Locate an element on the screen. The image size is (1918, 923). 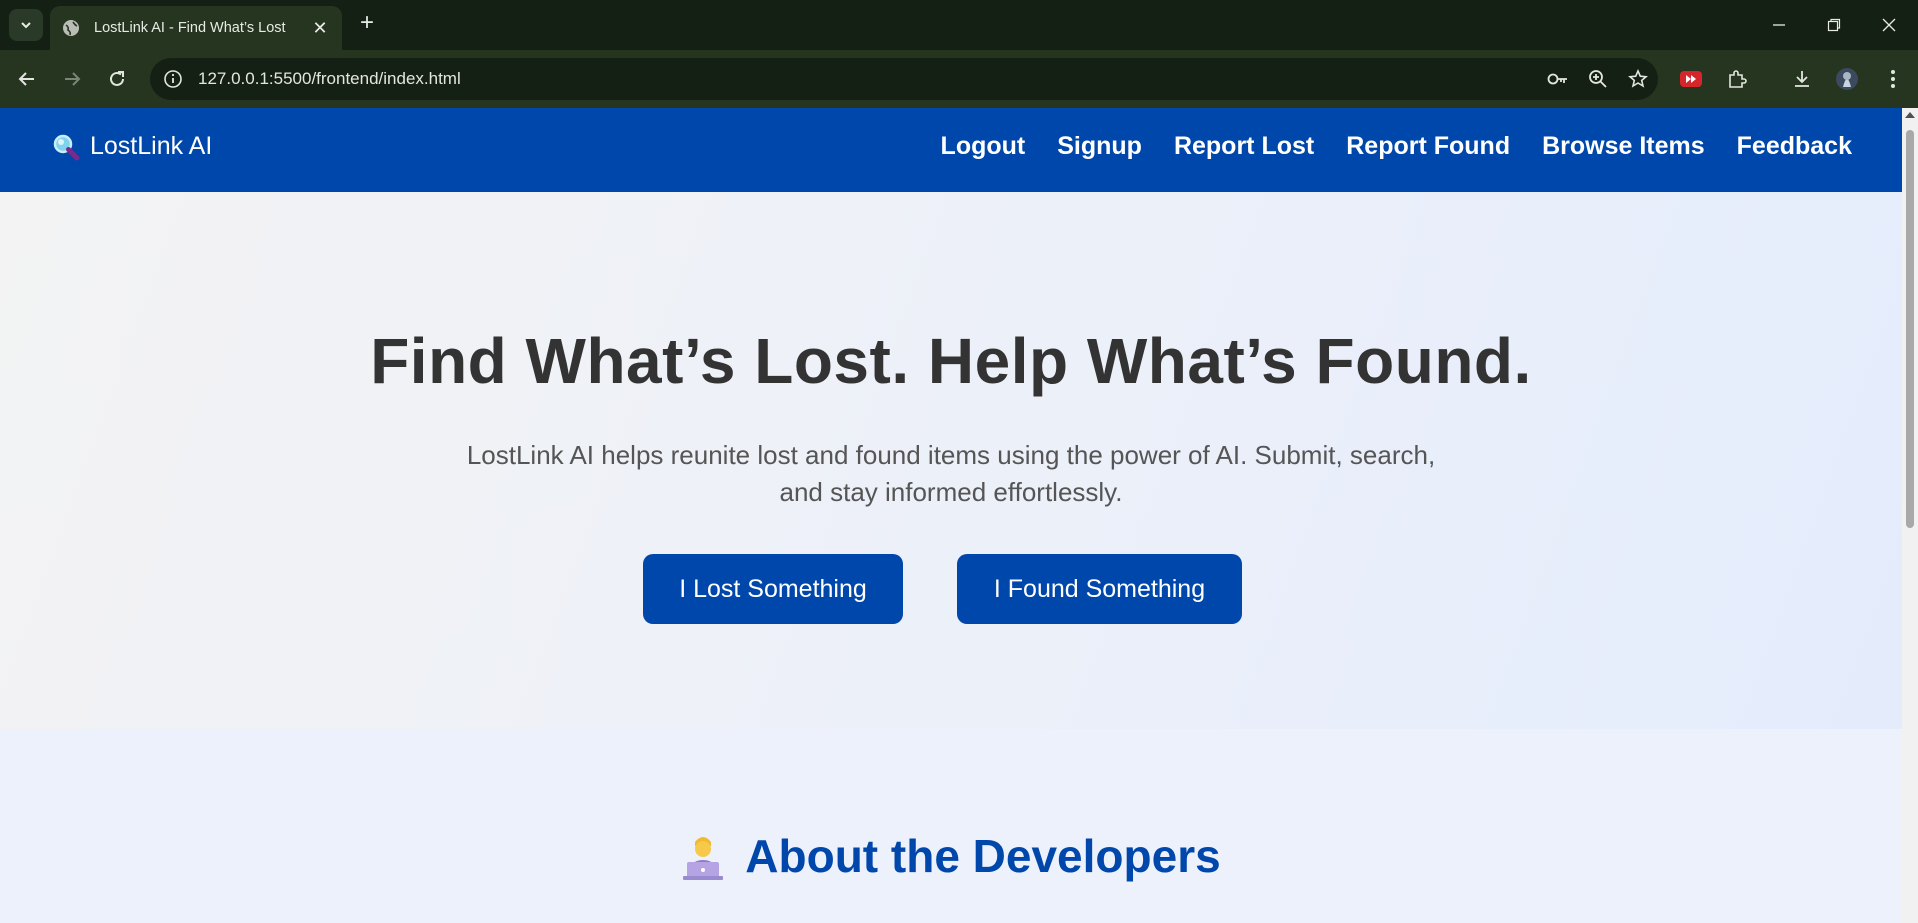
nav-logout: Logout is located at coordinates (983, 146).